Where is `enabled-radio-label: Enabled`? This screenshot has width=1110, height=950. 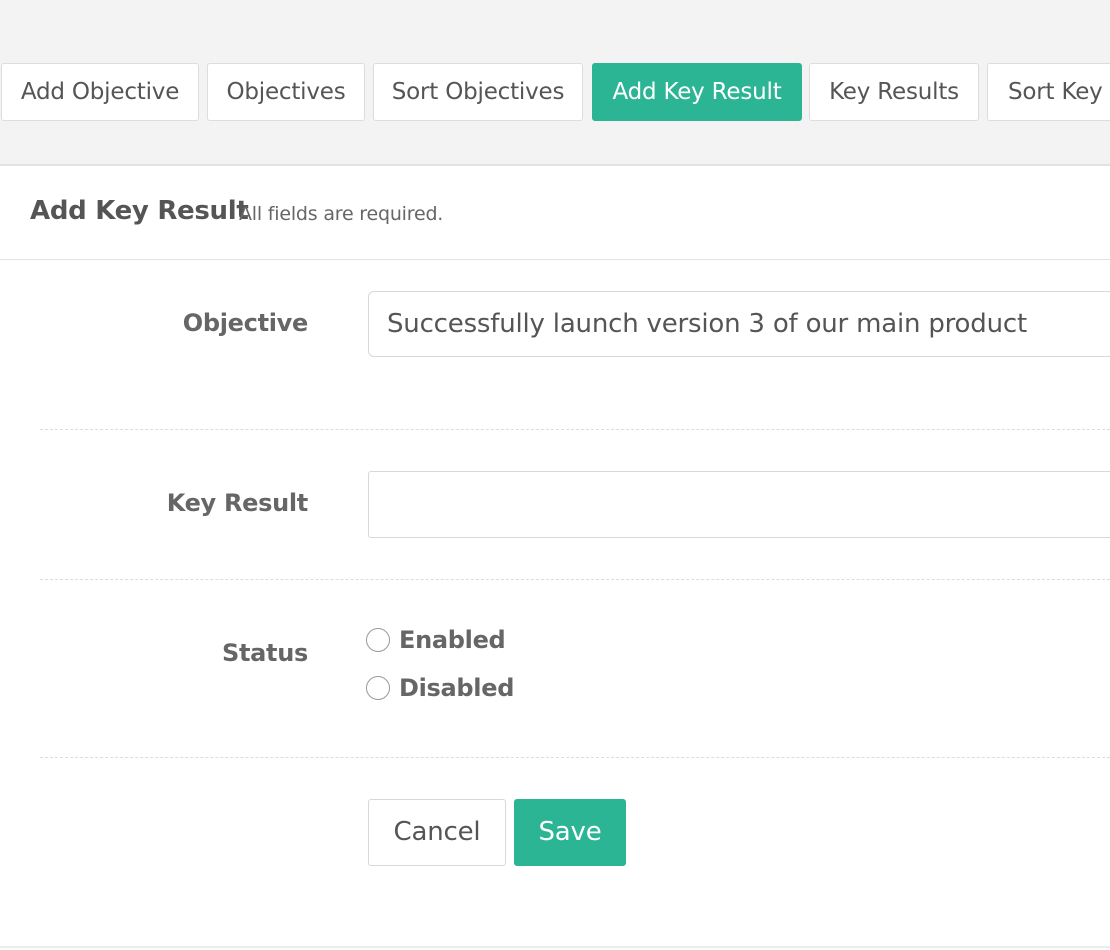 enabled-radio-label: Enabled is located at coordinates (452, 640).